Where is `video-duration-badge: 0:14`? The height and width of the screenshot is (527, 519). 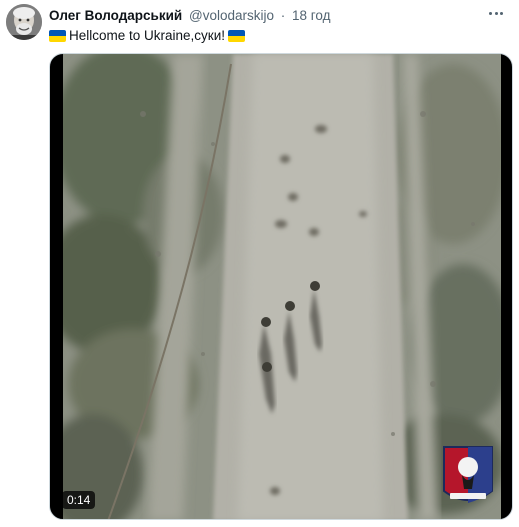
video-duration-badge: 0:14 is located at coordinates (79, 500).